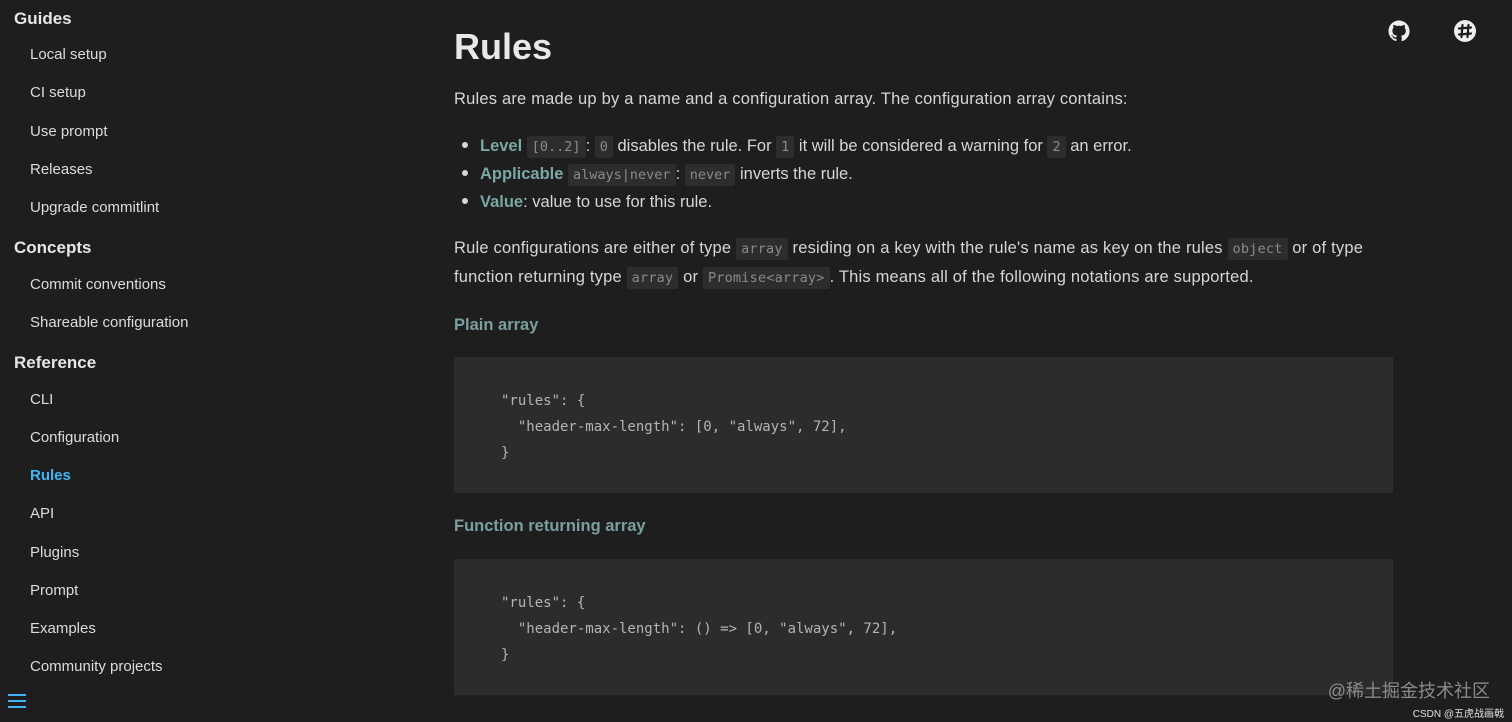 The image size is (1512, 722). What do you see at coordinates (74, 437) in the screenshot?
I see `sidebar-item-configuration: Configuration` at bounding box center [74, 437].